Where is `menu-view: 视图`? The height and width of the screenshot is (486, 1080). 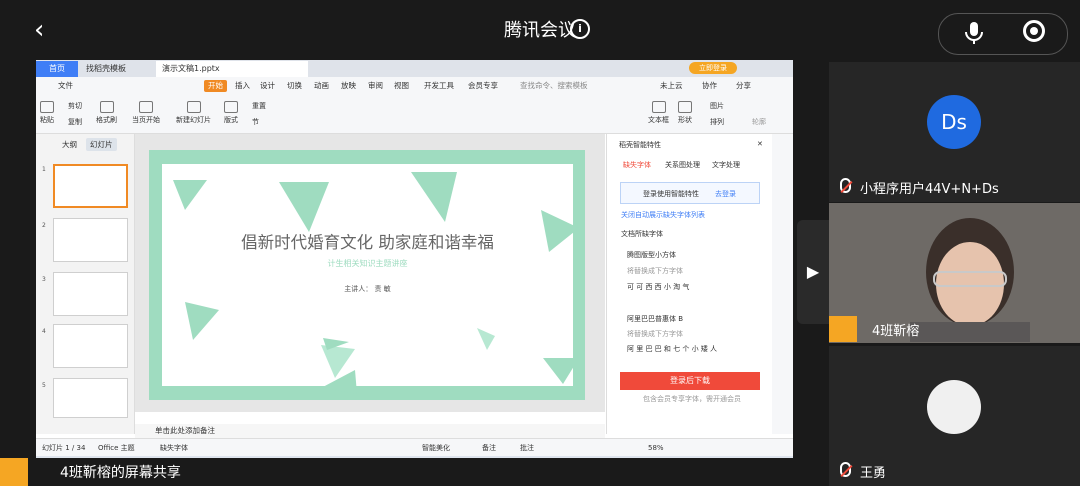 menu-view: 视图 is located at coordinates (401, 86).